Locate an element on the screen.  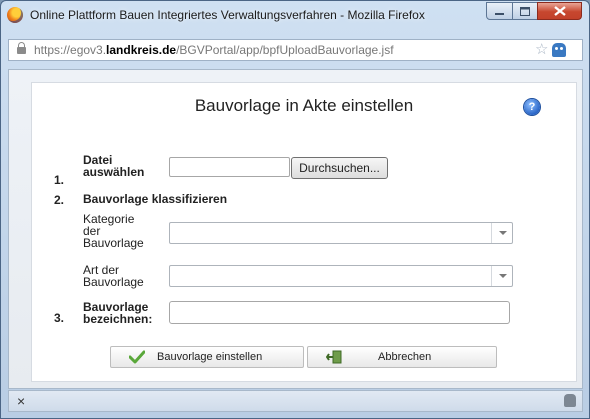
submit-upload-button: Bauvorlage einstellen is located at coordinates (207, 357).